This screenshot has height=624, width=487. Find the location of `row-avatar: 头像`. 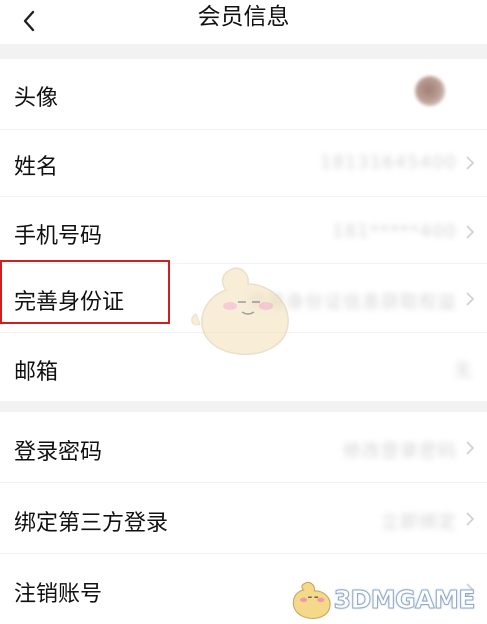

row-avatar: 头像 is located at coordinates (243, 94).